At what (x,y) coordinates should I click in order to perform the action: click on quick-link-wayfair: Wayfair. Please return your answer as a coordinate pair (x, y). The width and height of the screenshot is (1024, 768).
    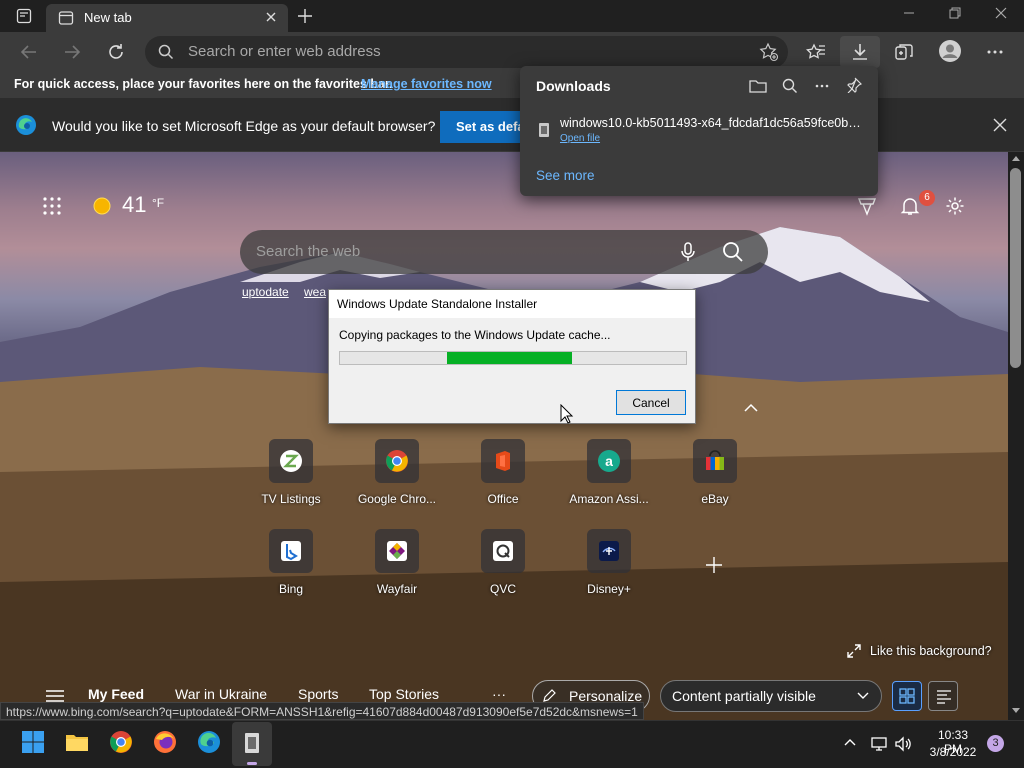
    Looking at the image, I should click on (397, 562).